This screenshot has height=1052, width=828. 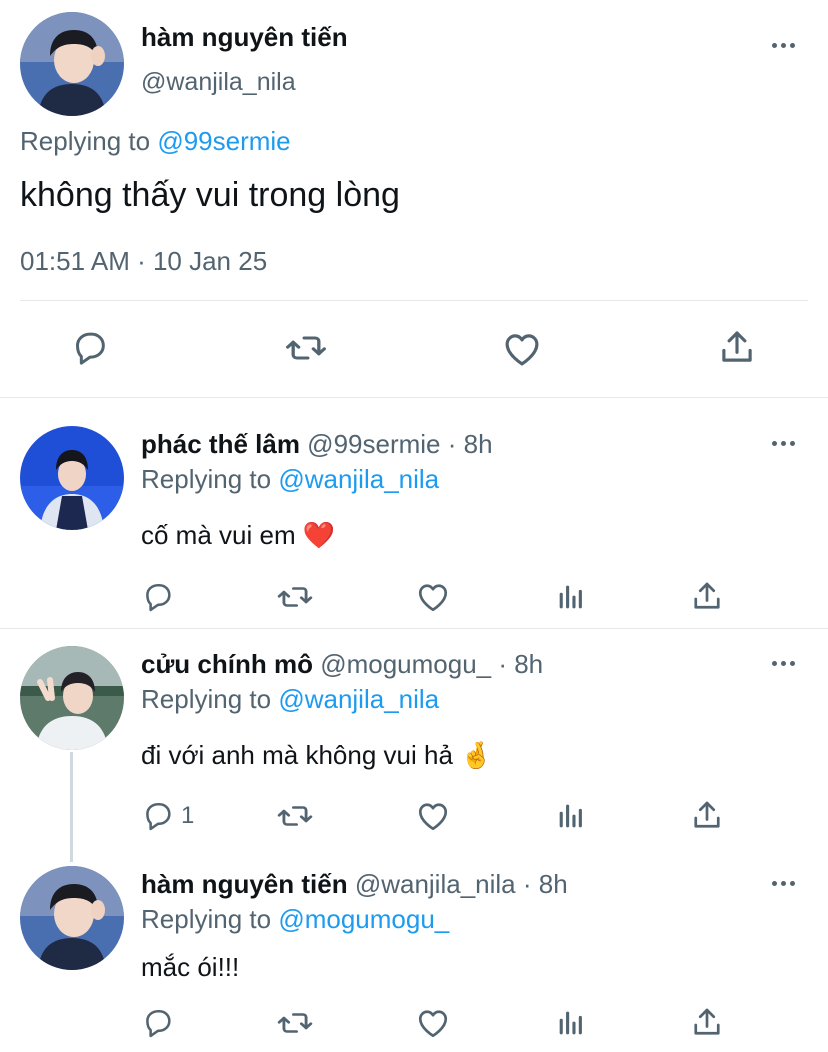 What do you see at coordinates (301, 755) in the screenshot?
I see `tweet-text-body: đi với anh mà không vui hả` at bounding box center [301, 755].